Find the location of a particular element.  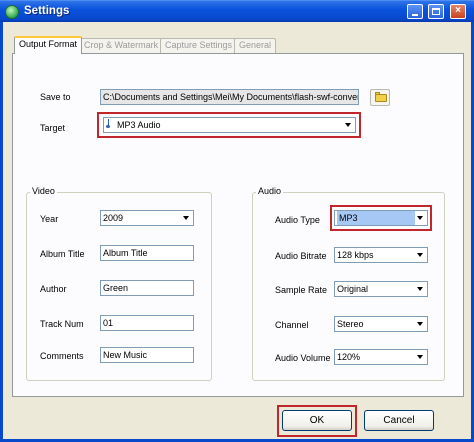

minimize-button is located at coordinates (415, 11).